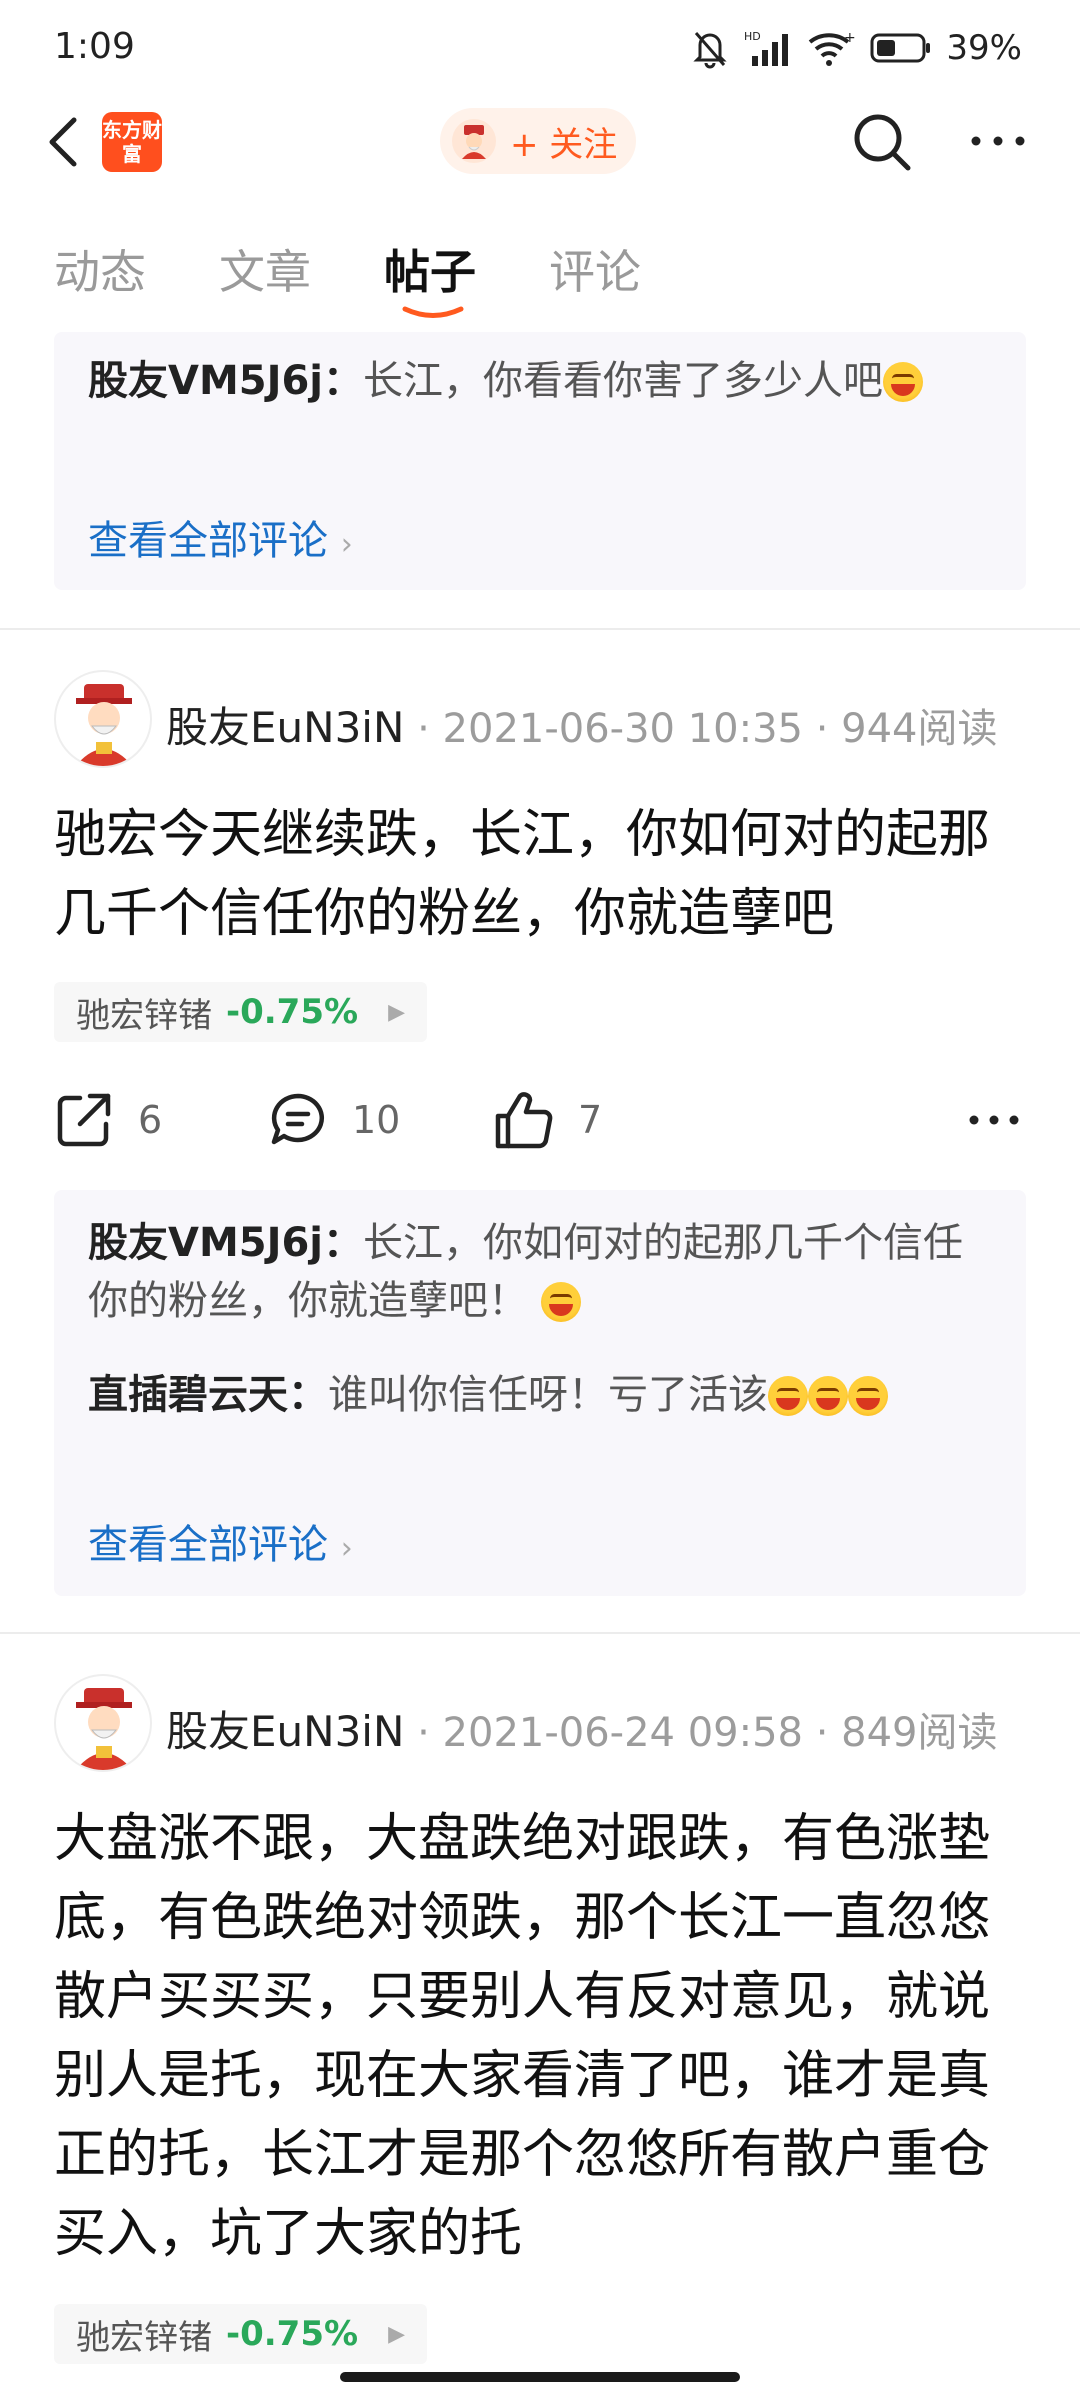  Describe the element at coordinates (900, 48) in the screenshot. I see `battery-icon` at that location.